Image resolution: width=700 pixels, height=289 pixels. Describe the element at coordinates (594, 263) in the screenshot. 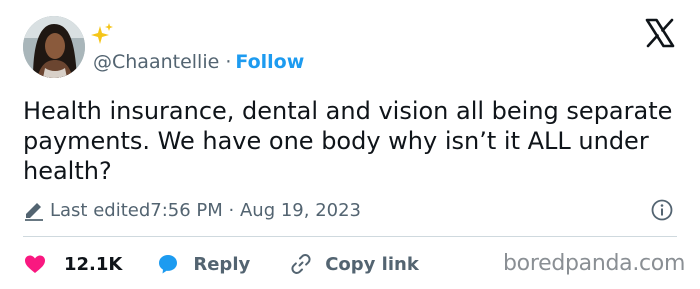

I see `watermark: boredpanda.com` at that location.